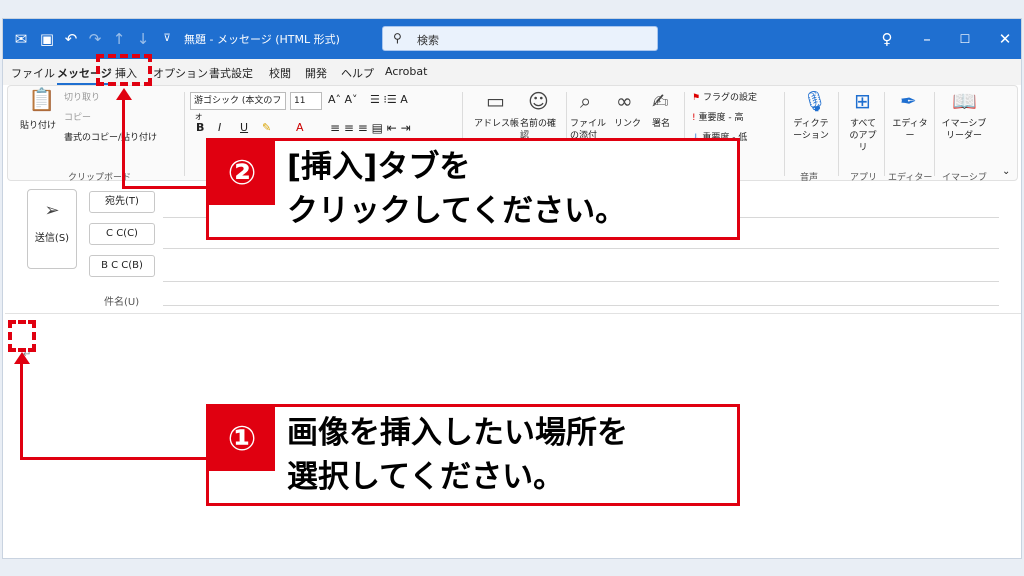 This screenshot has width=1024, height=576. What do you see at coordinates (908, 101) in the screenshot?
I see `editor-pen-icon: ✒` at bounding box center [908, 101].